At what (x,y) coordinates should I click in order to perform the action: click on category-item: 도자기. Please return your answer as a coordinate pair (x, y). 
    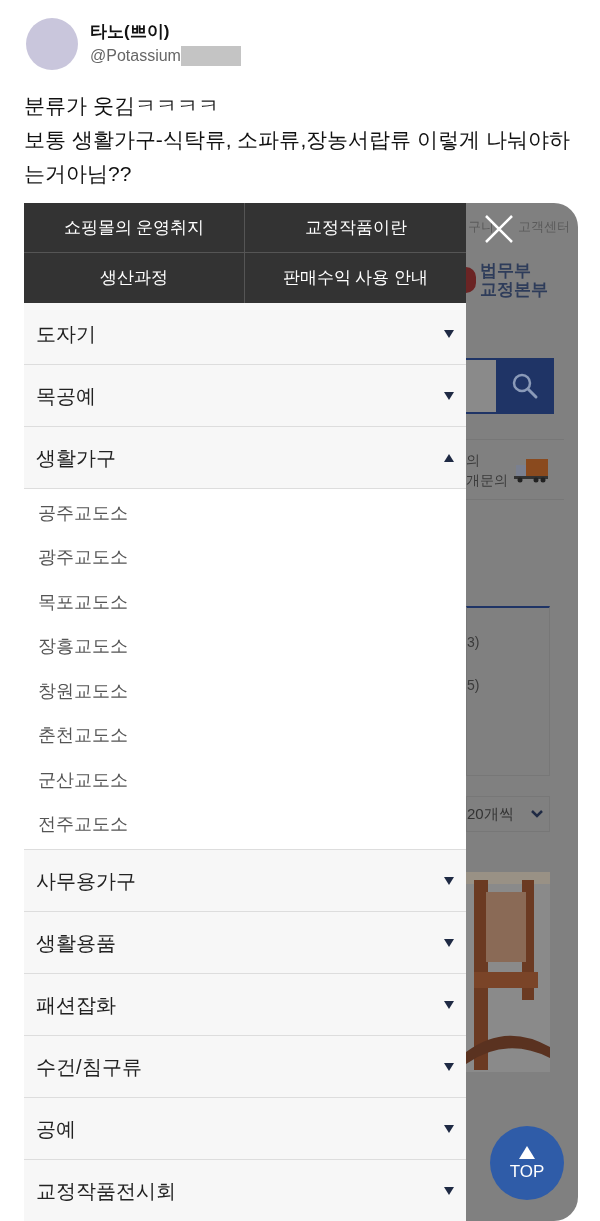
    Looking at the image, I should click on (245, 334).